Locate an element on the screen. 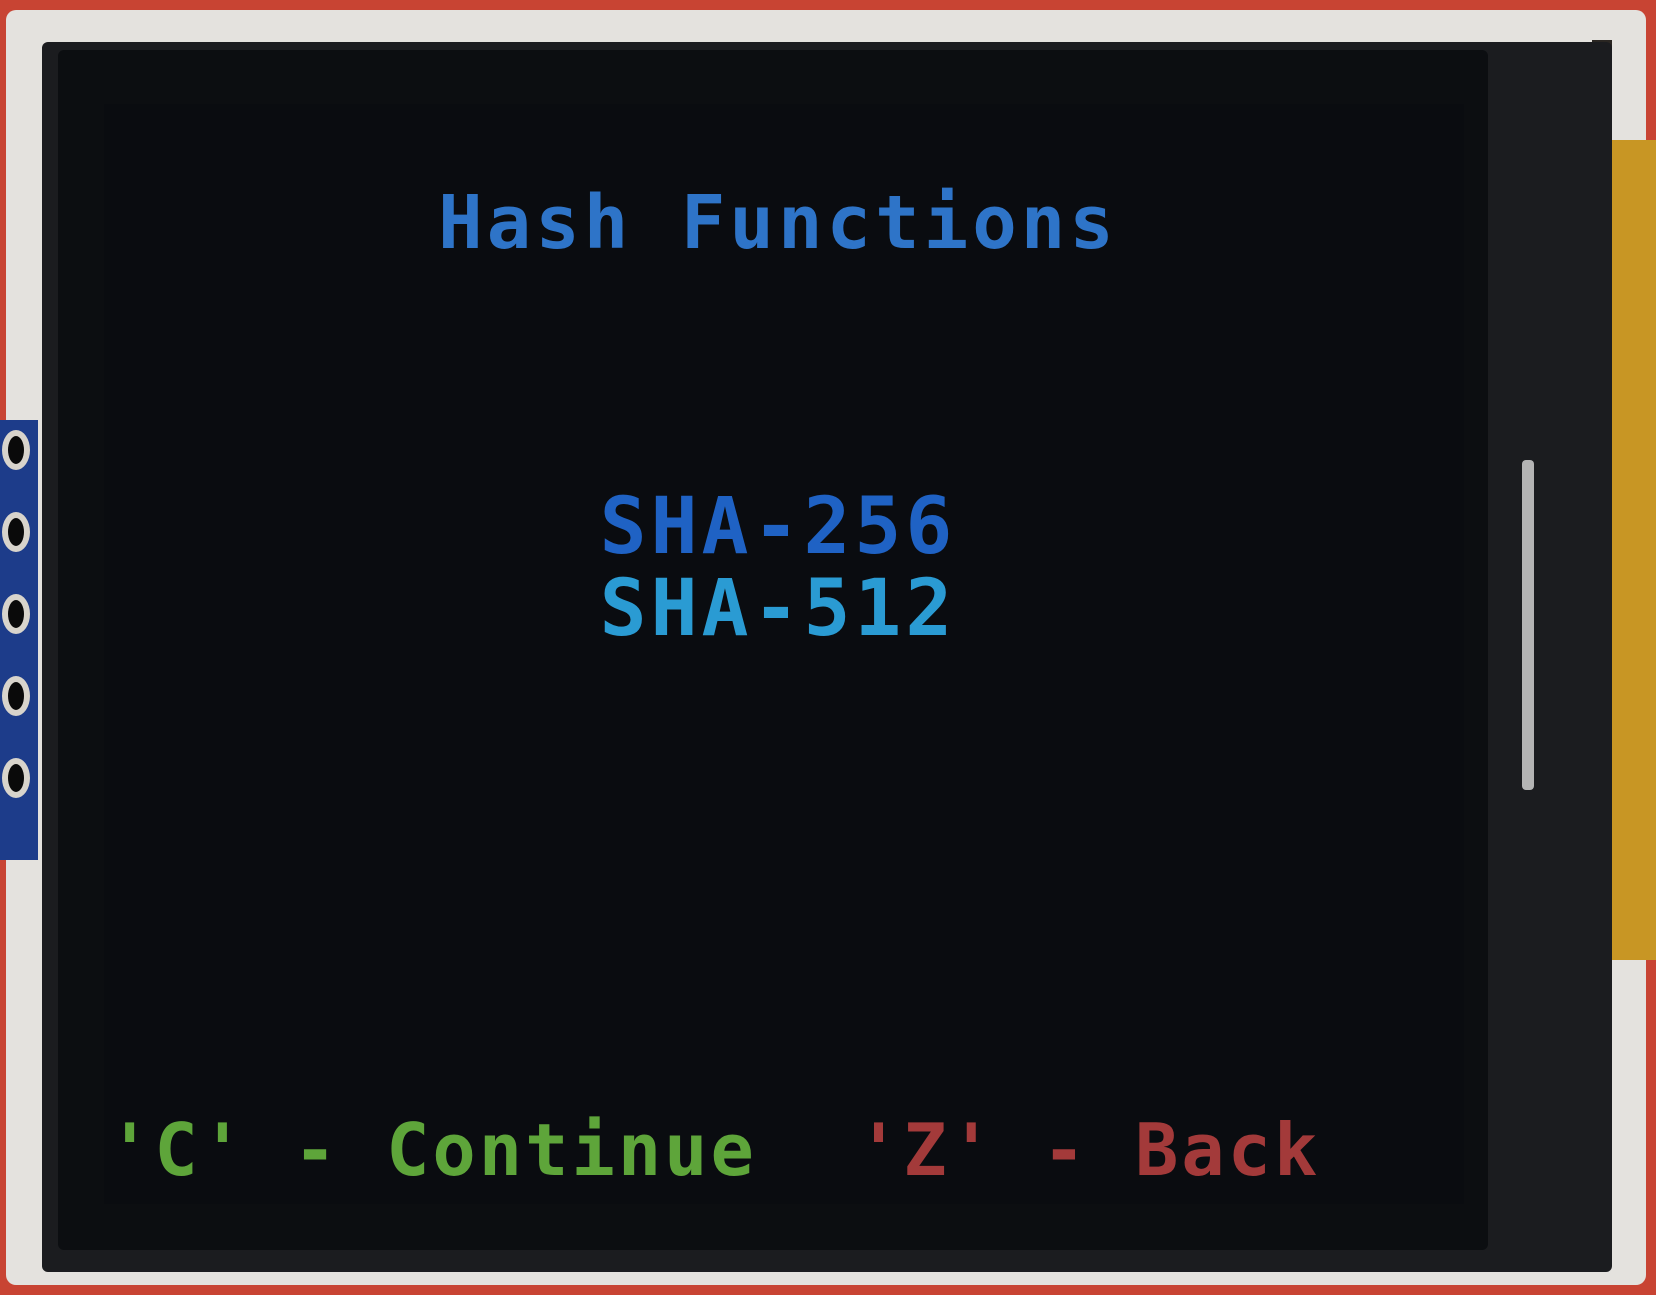 Image resolution: width=1656 pixels, height=1295 pixels. footer-hints: 'C' - Continue 'Z' - Back is located at coordinates (783, 1150).